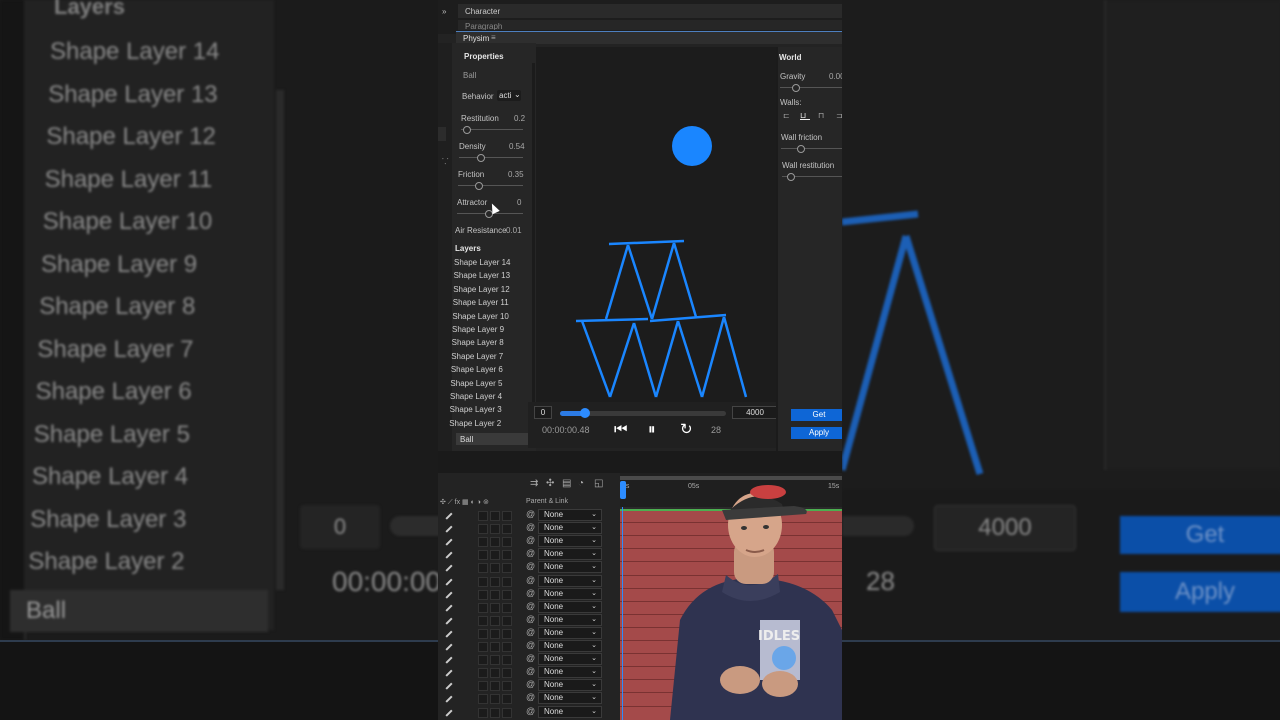  Describe the element at coordinates (476, 383) in the screenshot. I see `layer-item: Shape Layer 5` at that location.